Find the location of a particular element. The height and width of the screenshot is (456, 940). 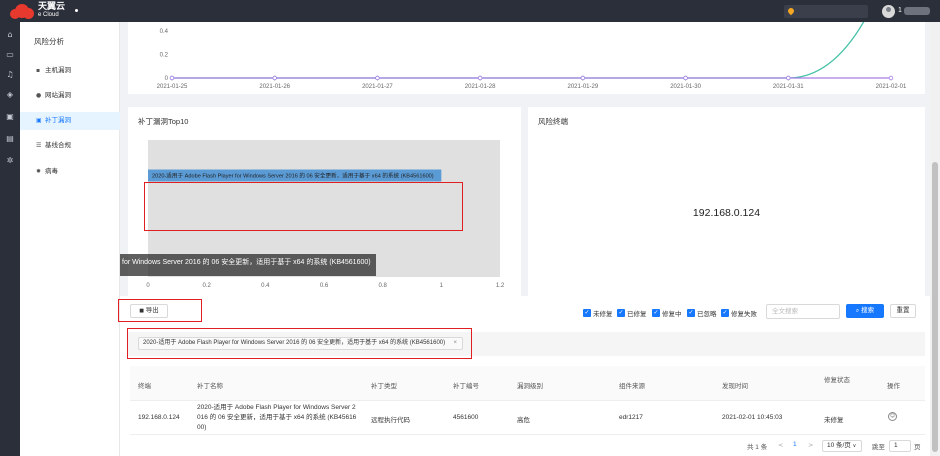

x-tick-label: 2021-01-27 is located at coordinates (377, 87).